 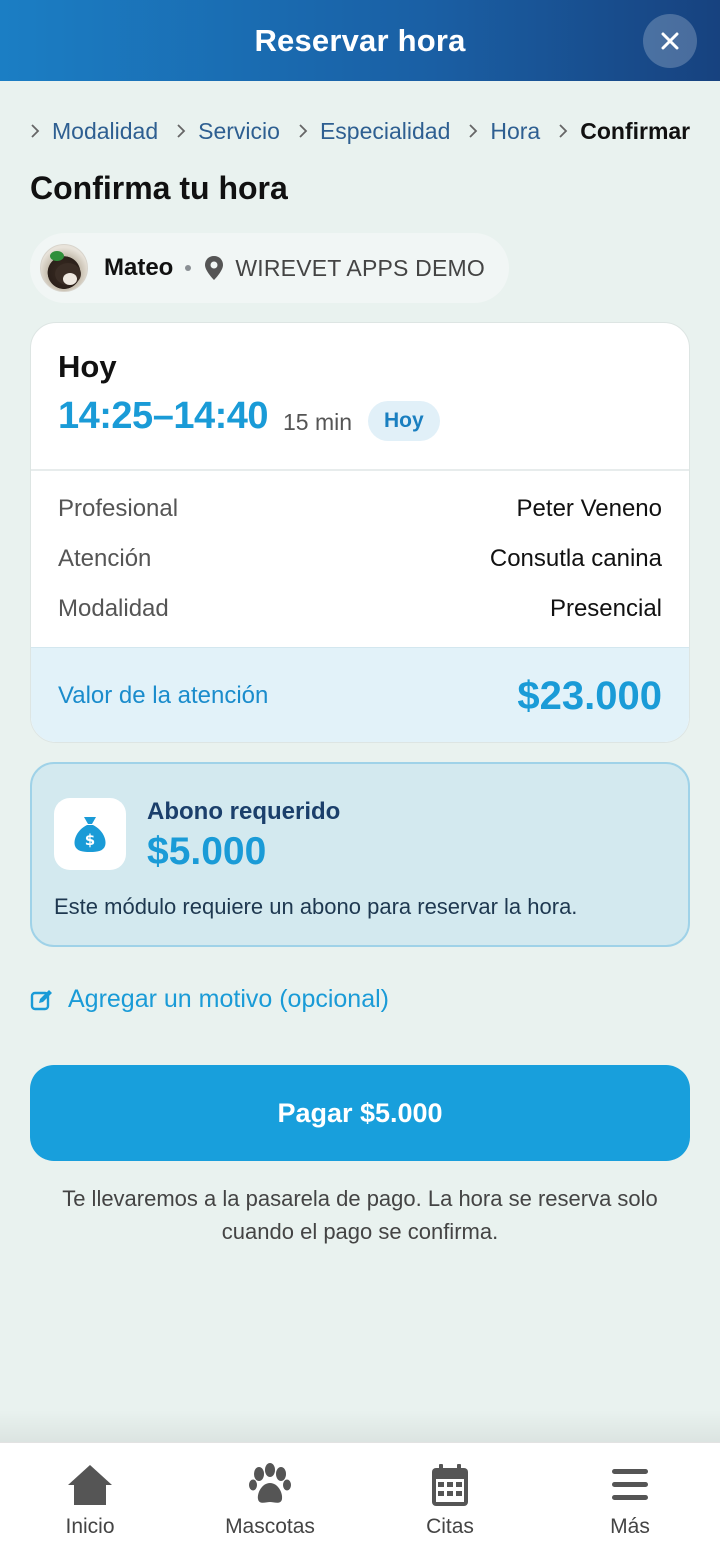 I want to click on pet-avatar, so click(x=64, y=268).